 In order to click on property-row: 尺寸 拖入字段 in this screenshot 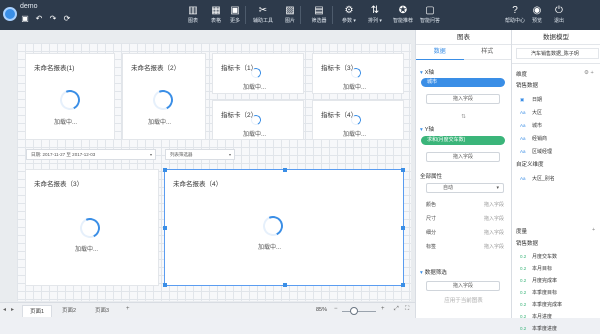, I will do `click(465, 219)`.